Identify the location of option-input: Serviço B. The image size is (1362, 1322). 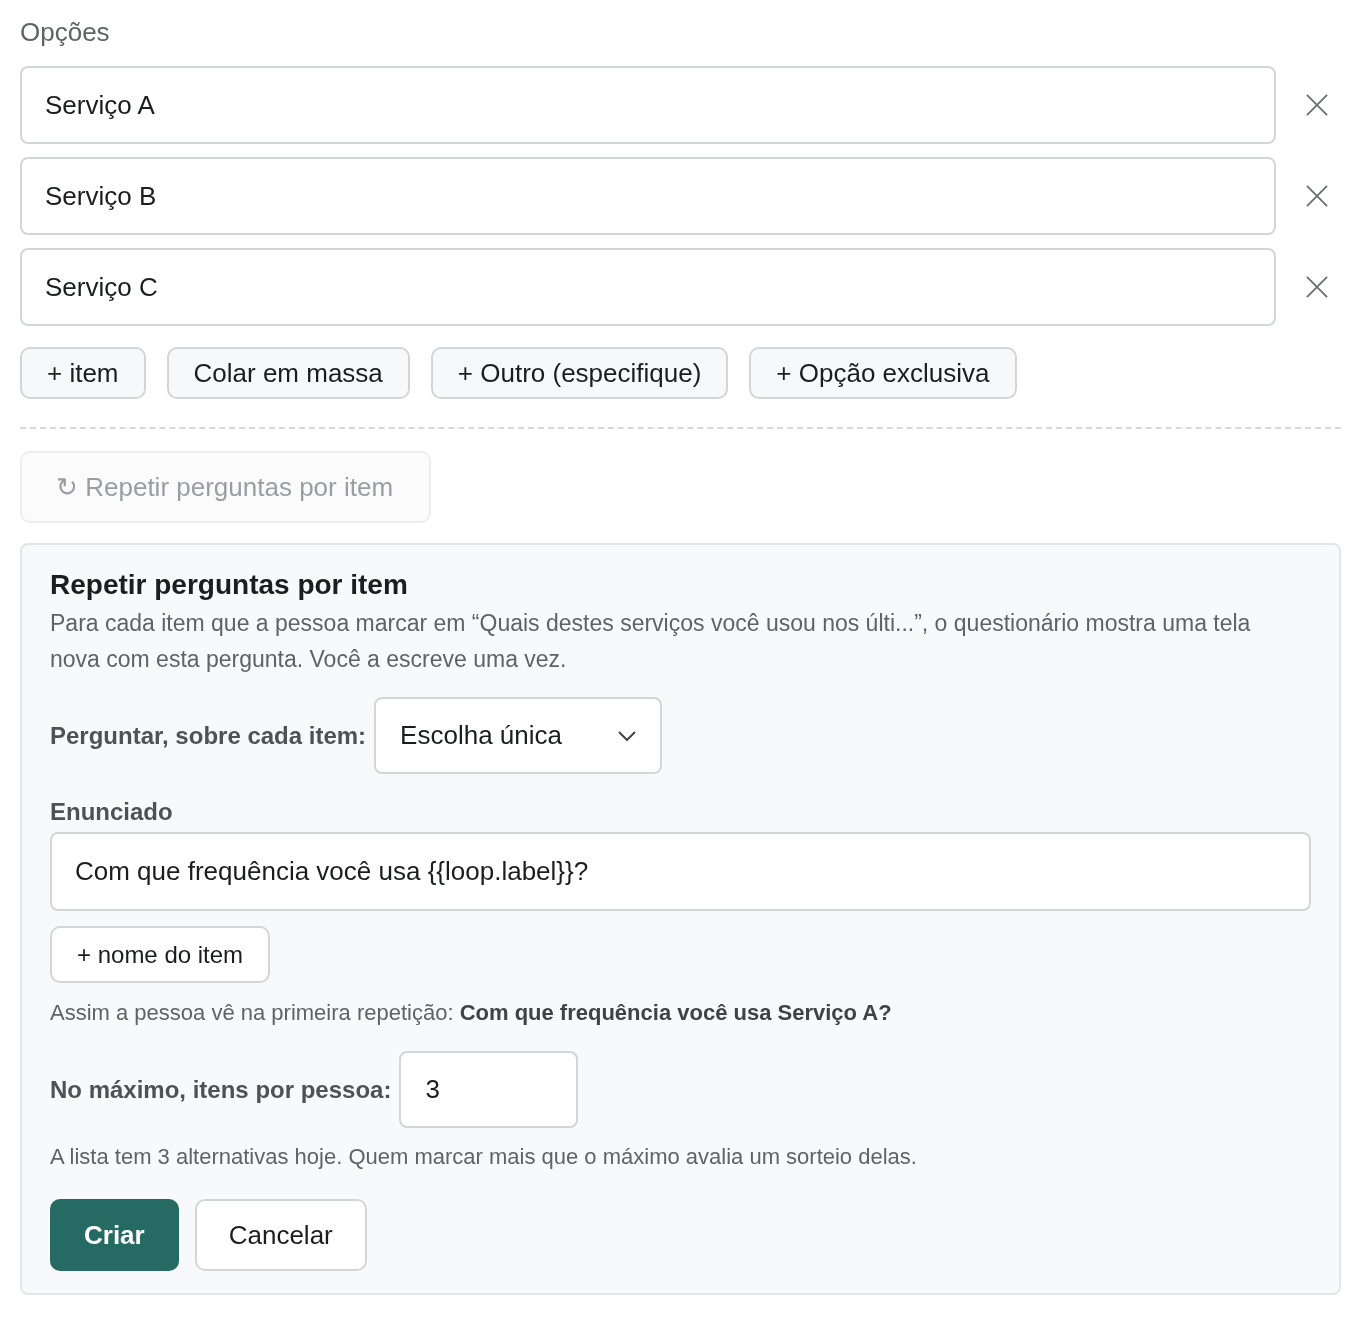
(648, 196).